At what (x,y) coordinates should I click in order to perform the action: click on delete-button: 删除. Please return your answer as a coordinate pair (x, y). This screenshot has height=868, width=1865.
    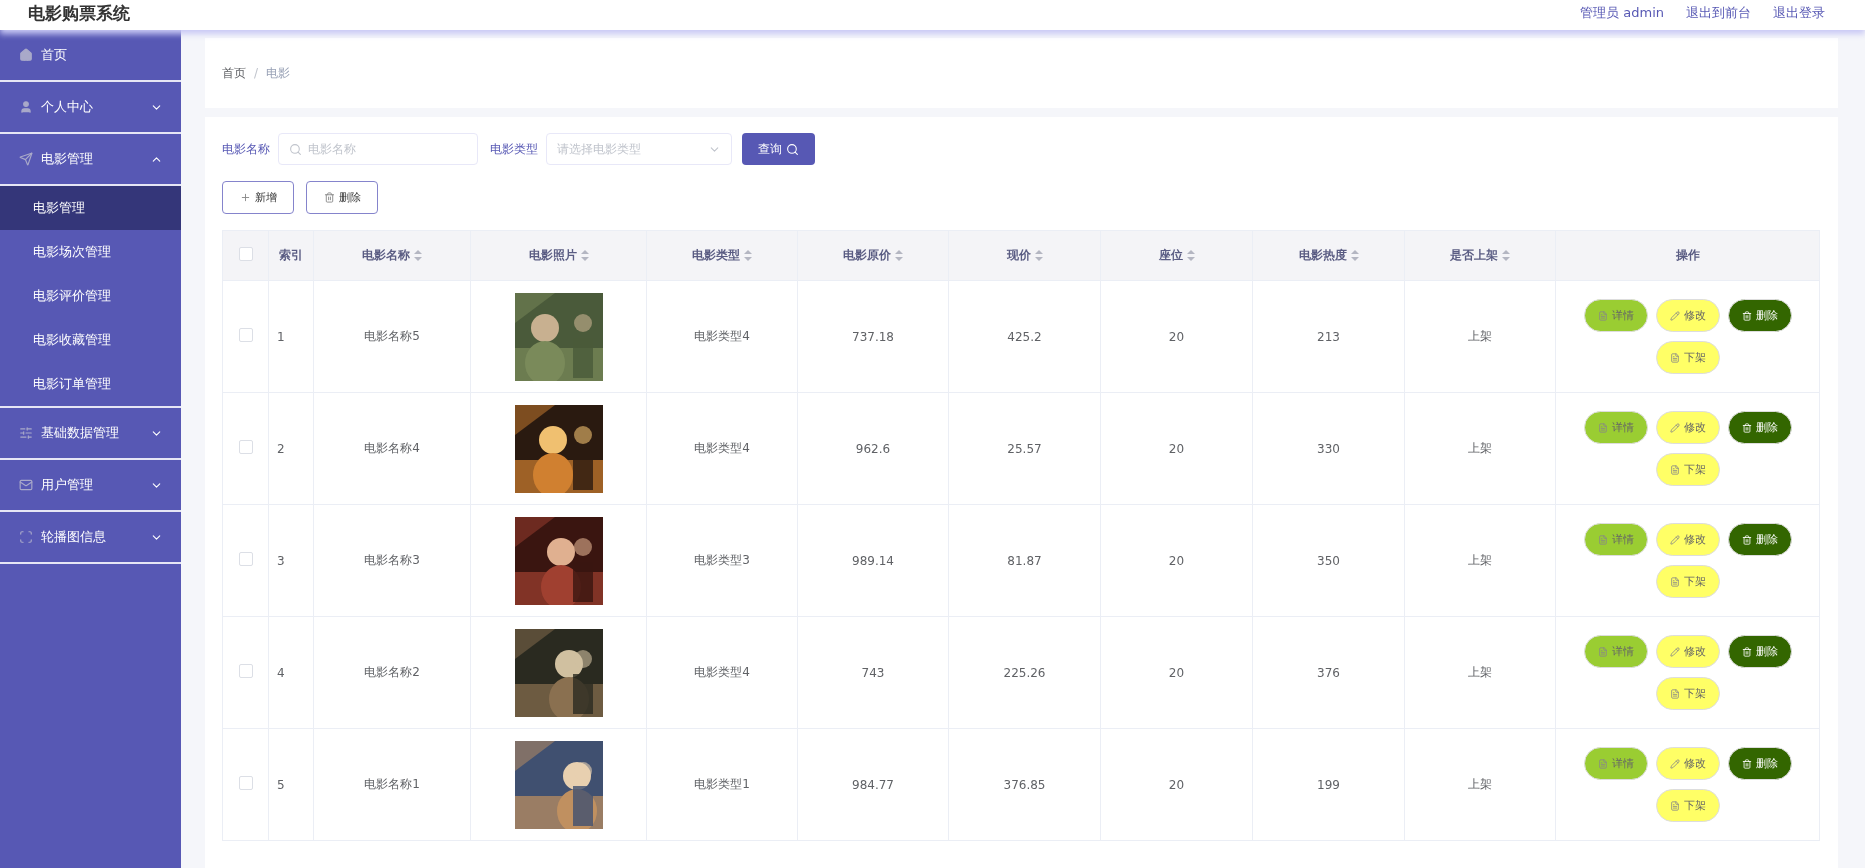
    Looking at the image, I should click on (342, 197).